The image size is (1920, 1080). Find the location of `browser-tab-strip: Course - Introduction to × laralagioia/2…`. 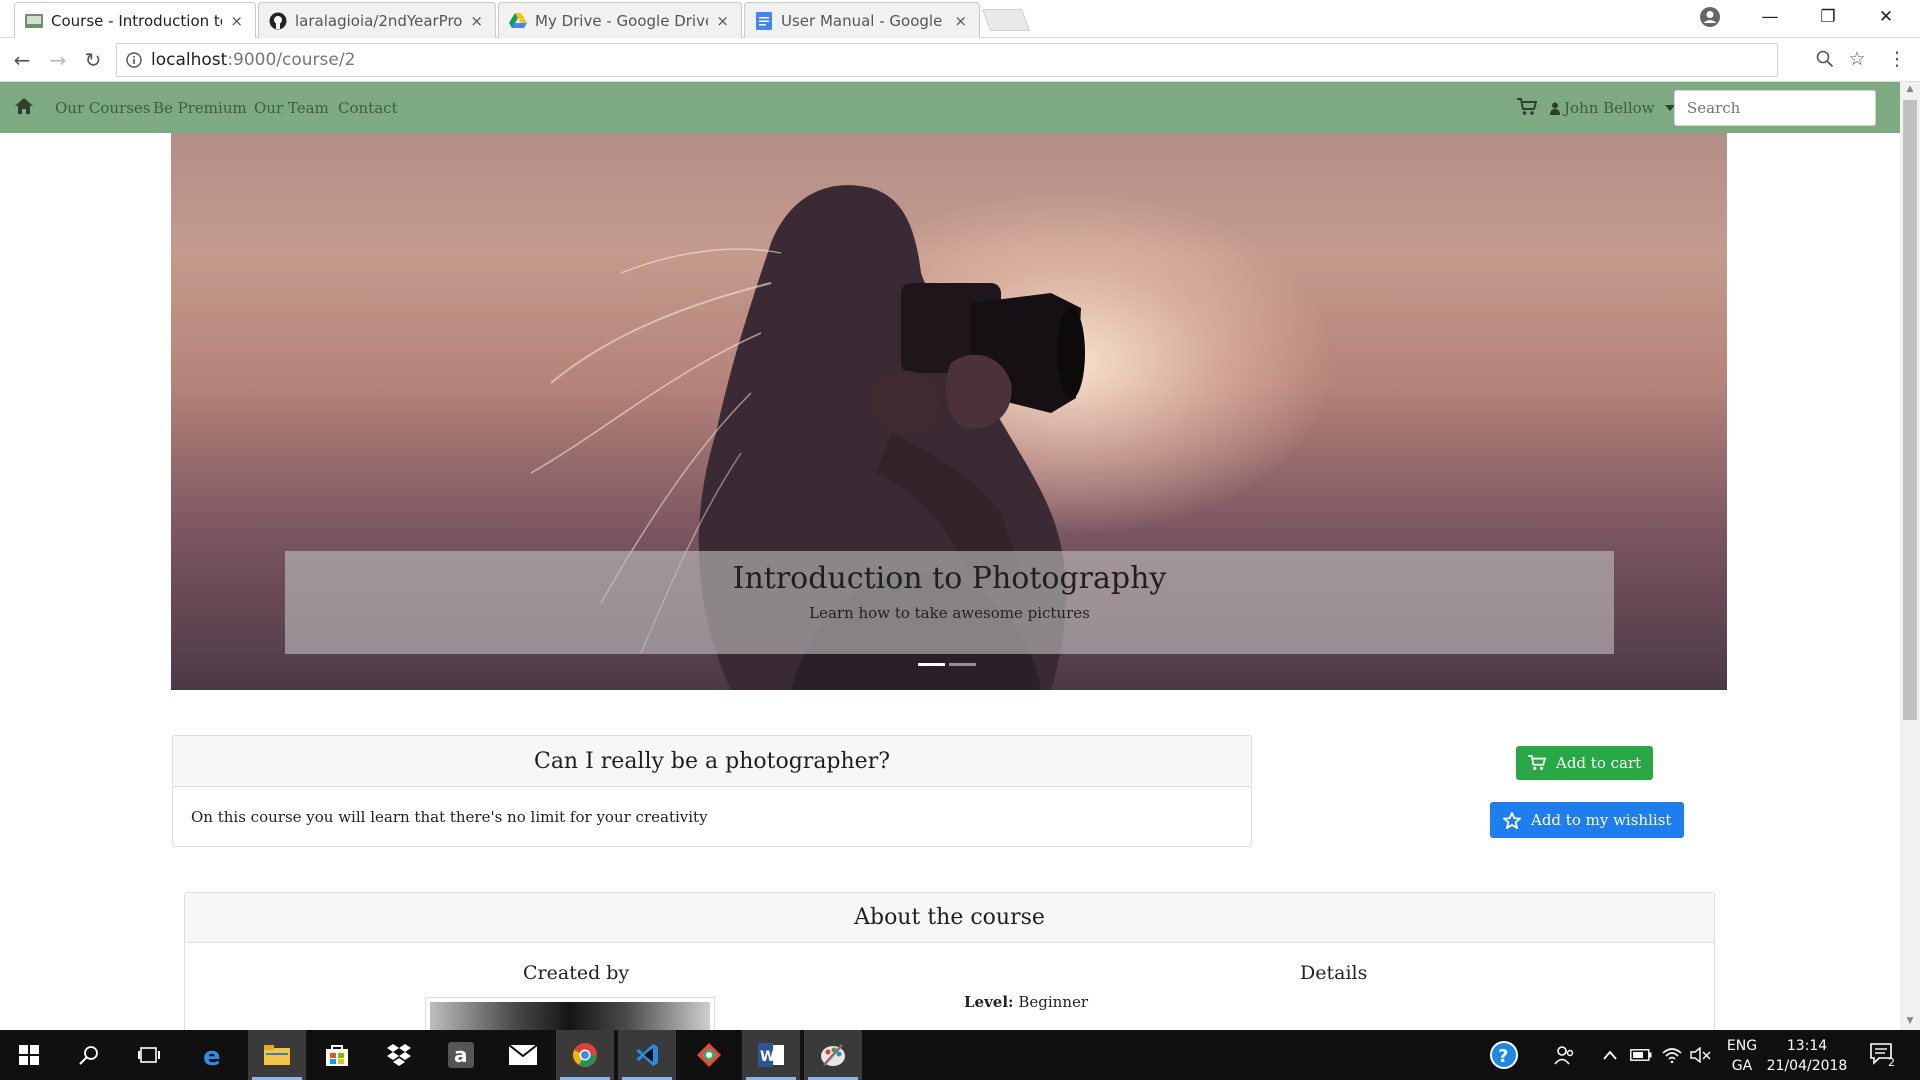

browser-tab-strip: Course - Introduction to × laralagioia/2… is located at coordinates (960, 19).